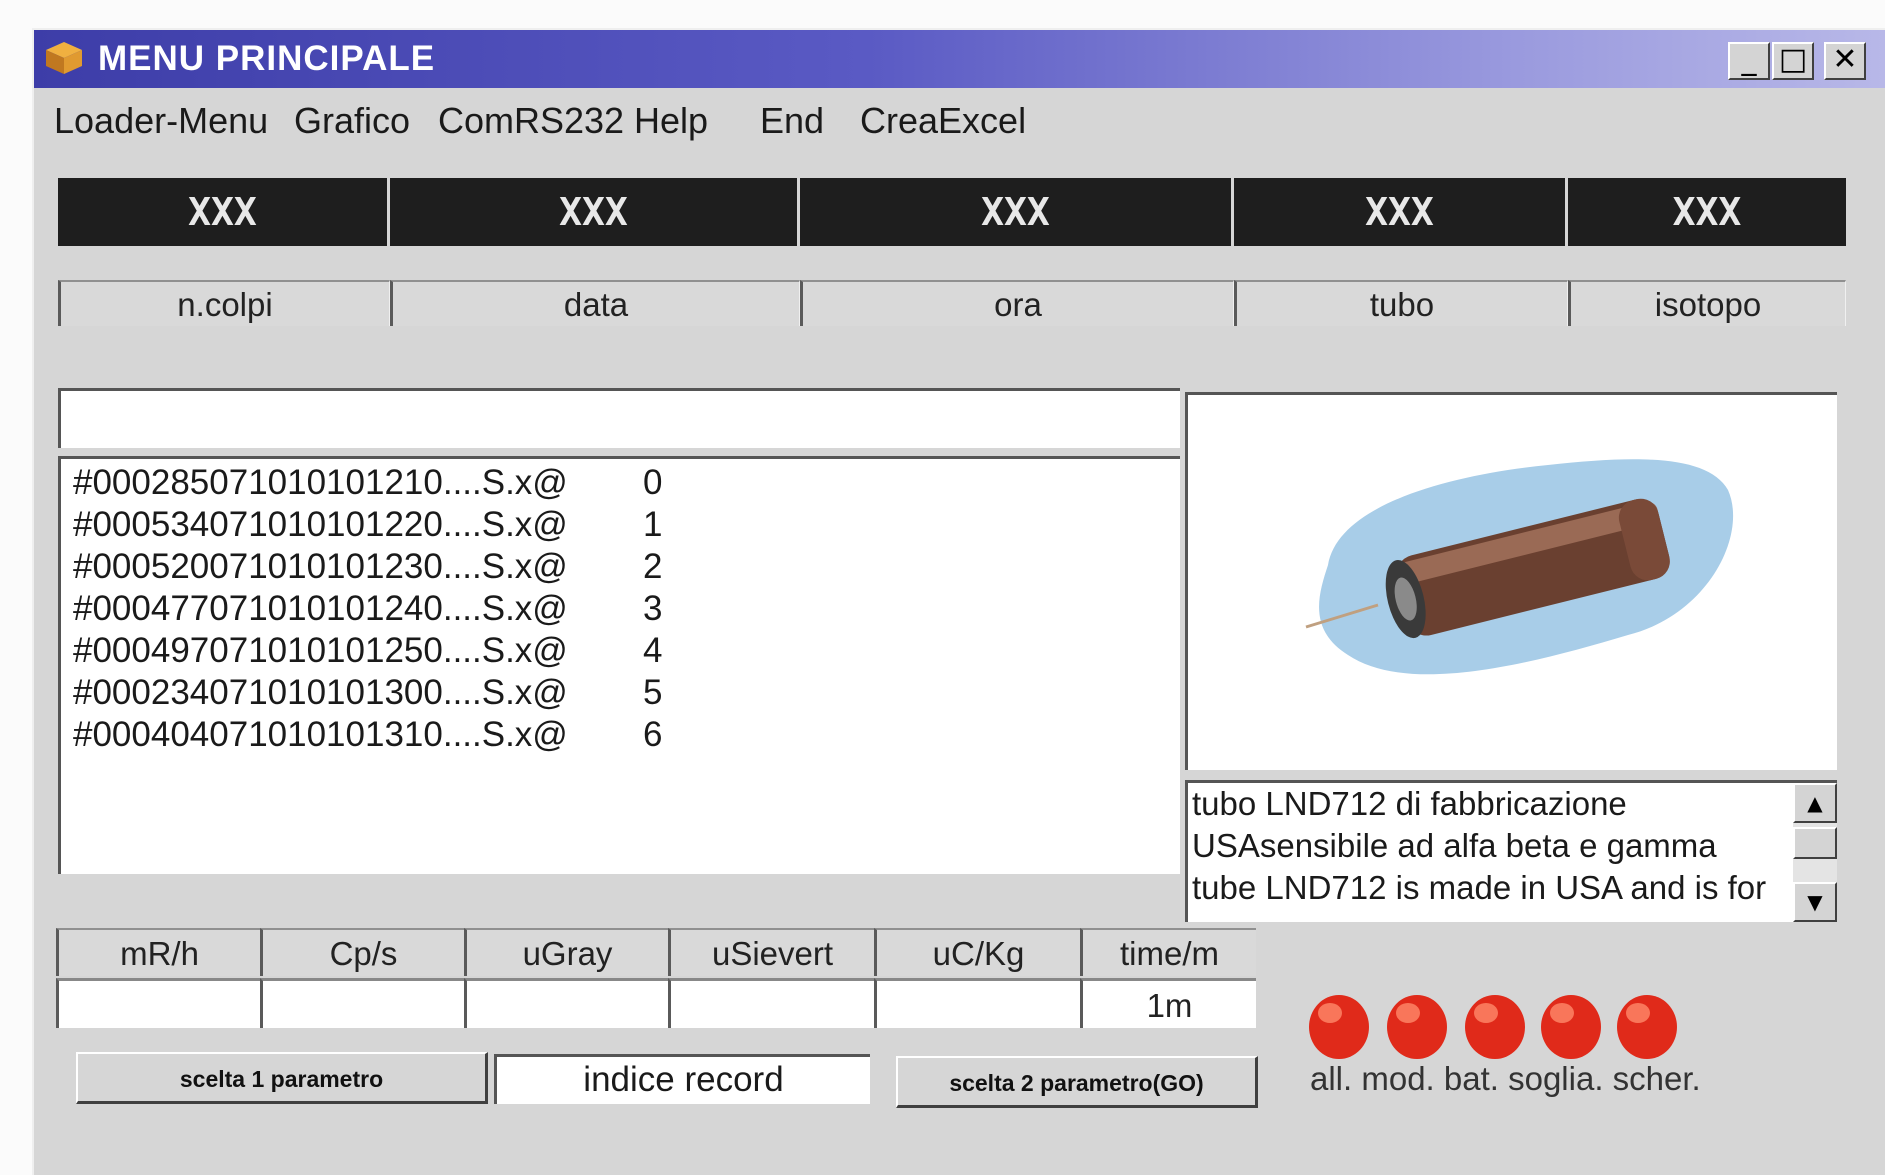 Image resolution: width=1885 pixels, height=1175 pixels. Describe the element at coordinates (1815, 803) in the screenshot. I see `scroll-up-icon: ▲` at that location.